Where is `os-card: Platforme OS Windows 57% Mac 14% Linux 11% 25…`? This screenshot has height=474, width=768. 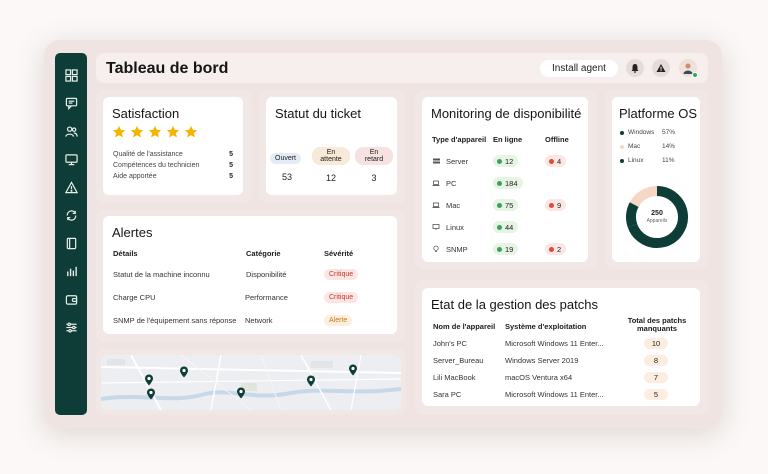
os-card: Platforme OS Windows 57% Mac 14% Linux 11% 25… is located at coordinates (656, 179).